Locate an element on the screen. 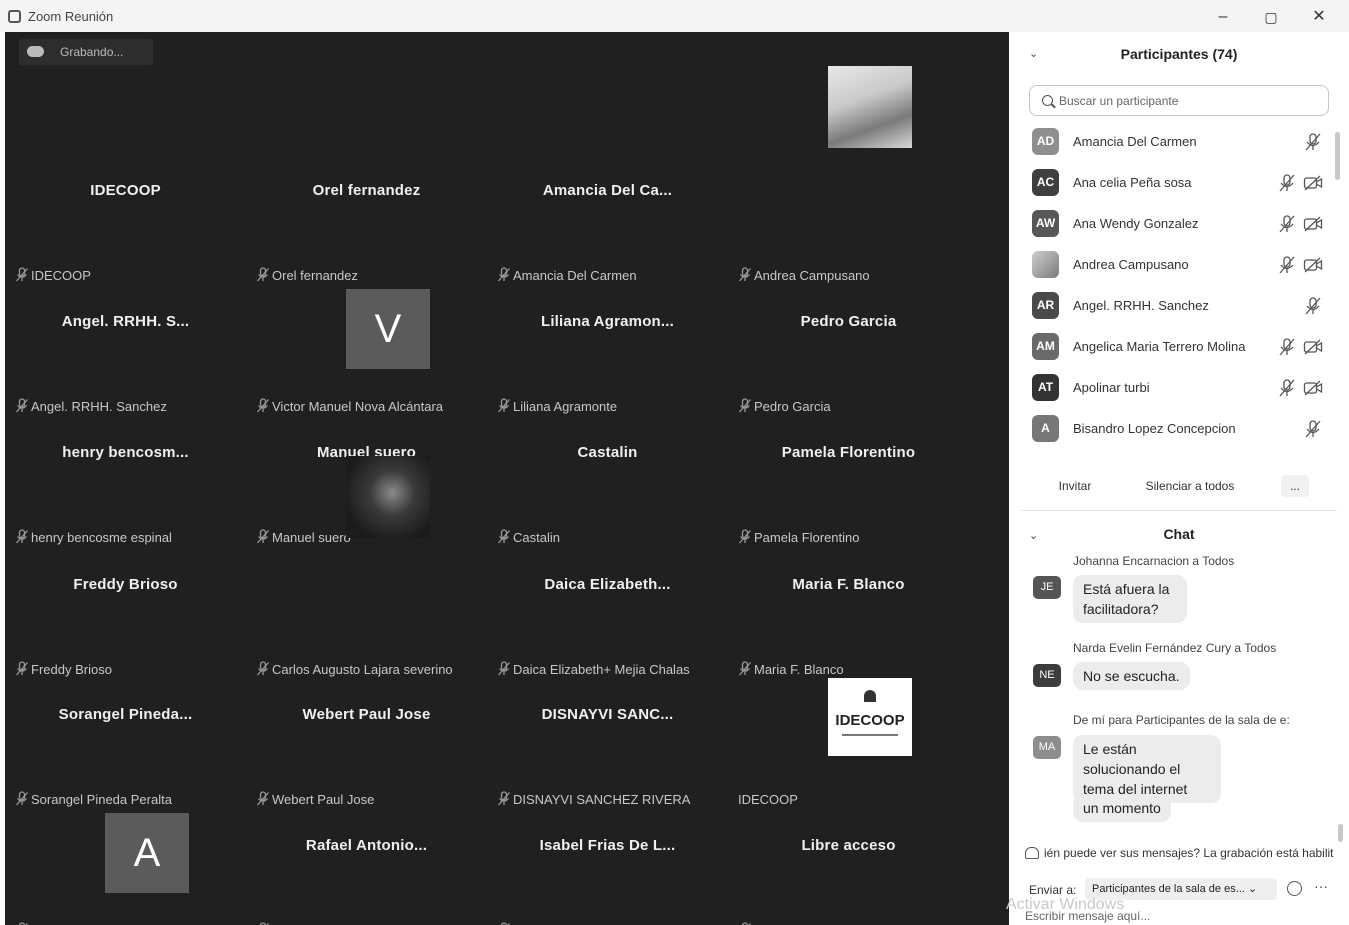 The height and width of the screenshot is (925, 1349). chat-avatar: NE is located at coordinates (1047, 675).